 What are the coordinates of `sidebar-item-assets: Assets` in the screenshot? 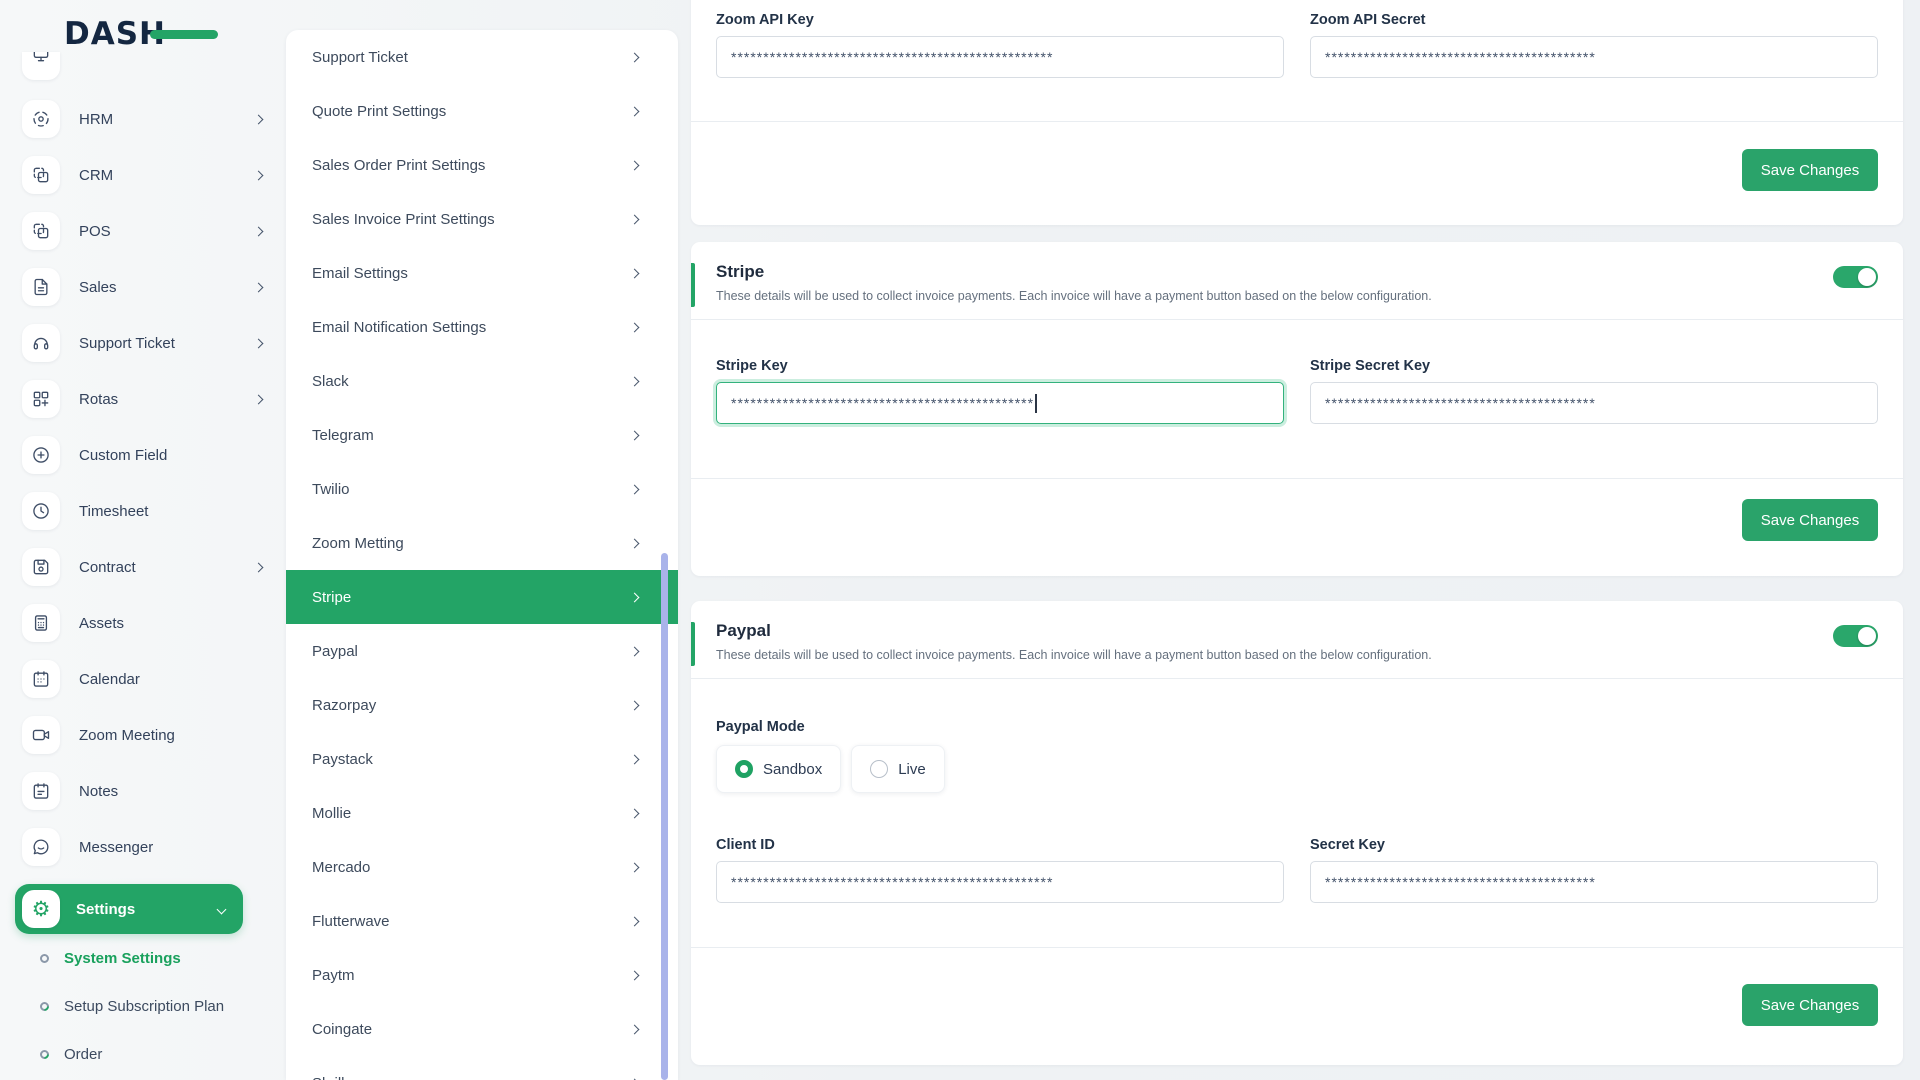 It's located at (143, 623).